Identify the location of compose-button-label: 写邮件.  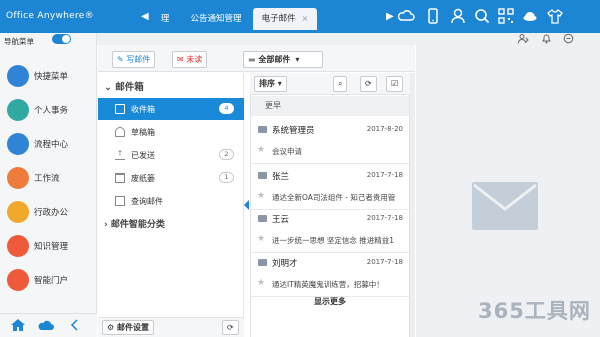
(138, 59).